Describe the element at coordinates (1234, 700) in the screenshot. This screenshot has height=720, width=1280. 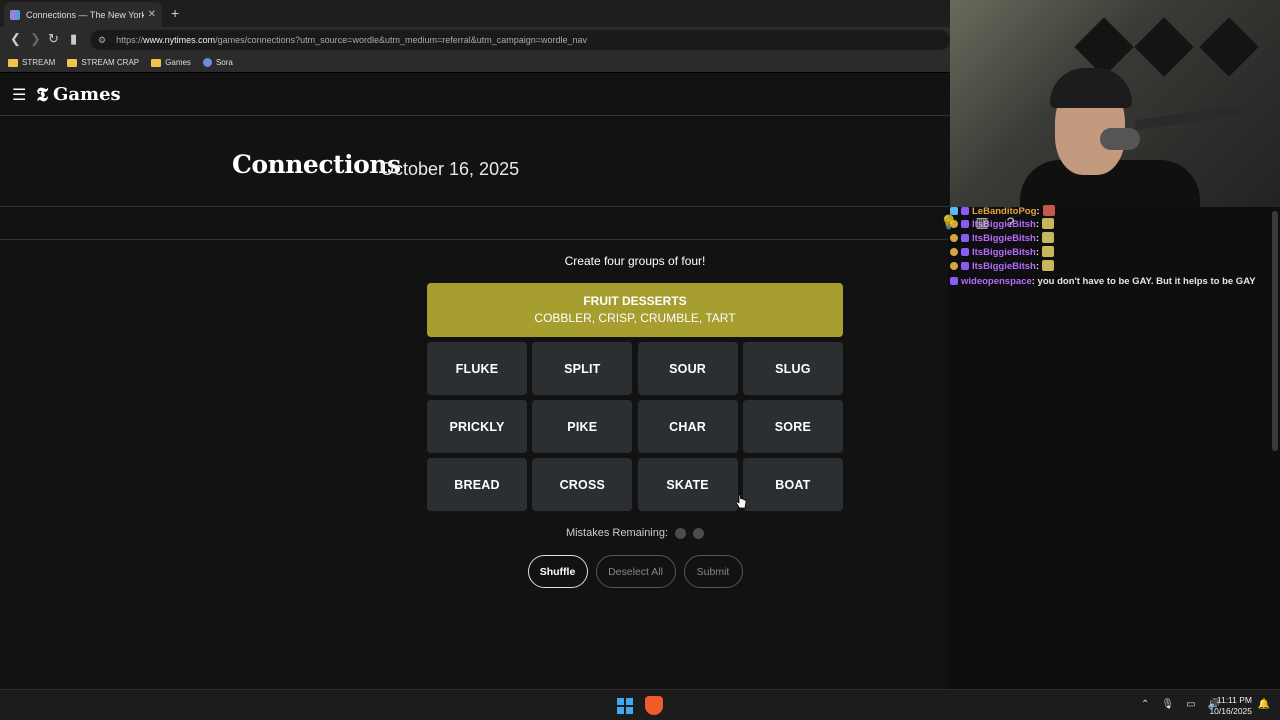
I see `clock-time: 11:11 PM` at that location.